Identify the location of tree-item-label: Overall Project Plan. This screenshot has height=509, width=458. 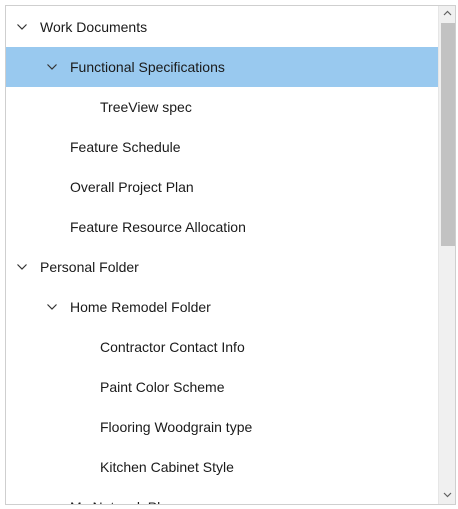
(132, 187).